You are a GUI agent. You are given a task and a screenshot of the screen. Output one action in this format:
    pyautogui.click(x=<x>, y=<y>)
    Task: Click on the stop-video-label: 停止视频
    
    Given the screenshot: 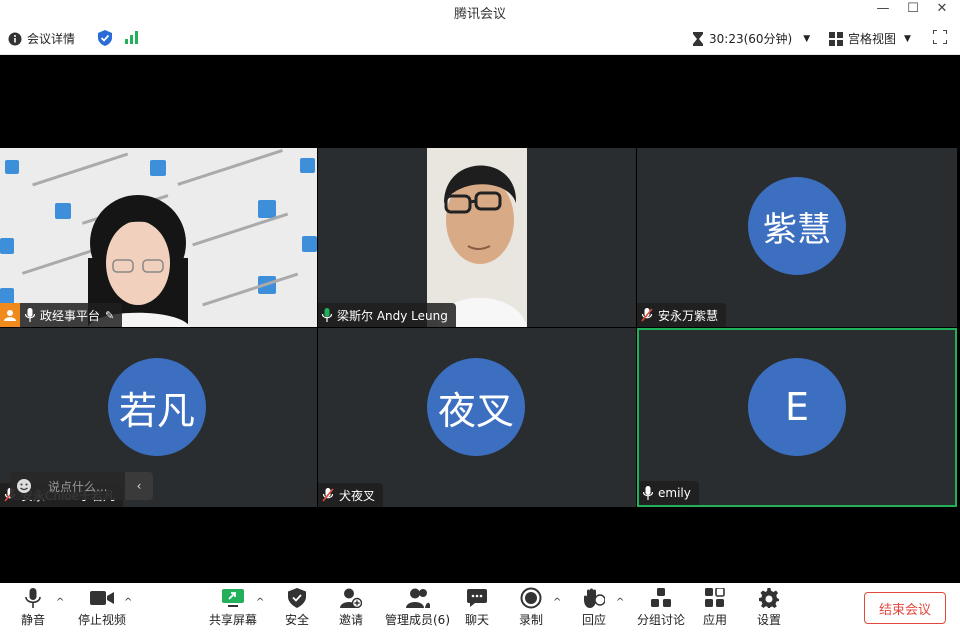 What is the action you would take?
    pyautogui.click(x=102, y=620)
    